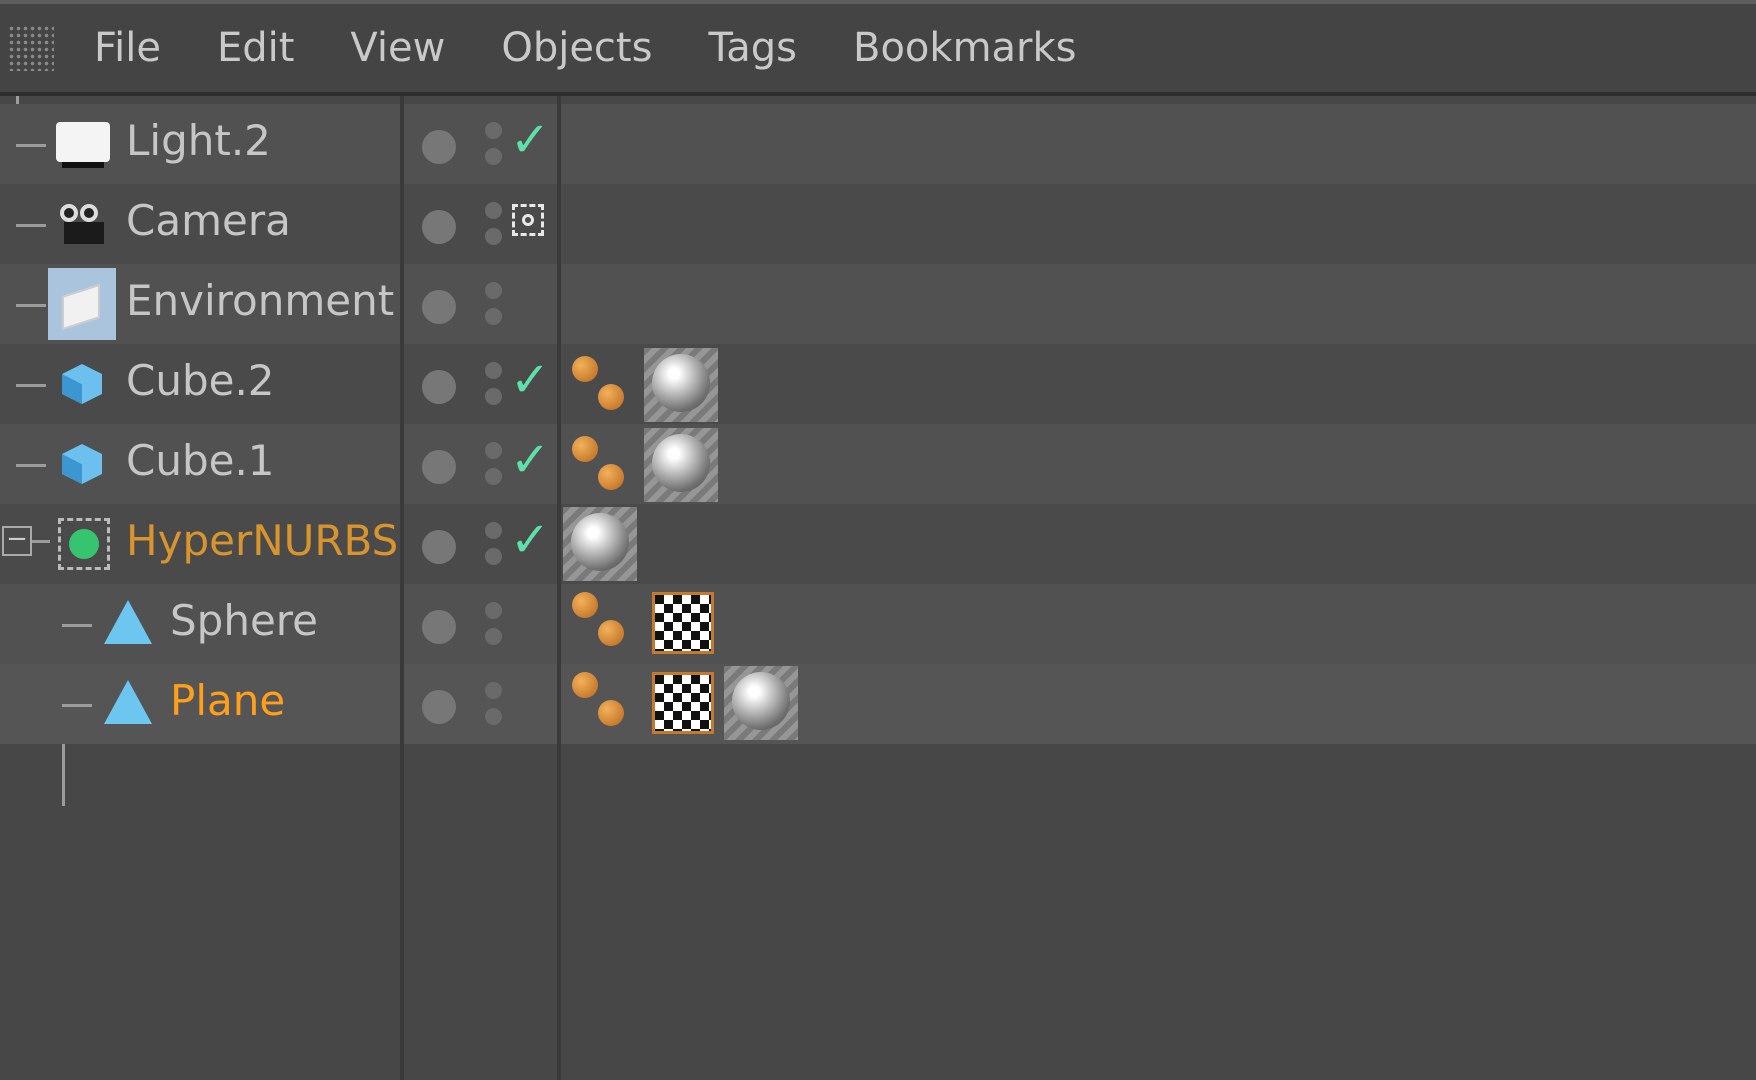 The height and width of the screenshot is (1080, 1756). What do you see at coordinates (244, 620) in the screenshot?
I see `object-name: Sphere` at bounding box center [244, 620].